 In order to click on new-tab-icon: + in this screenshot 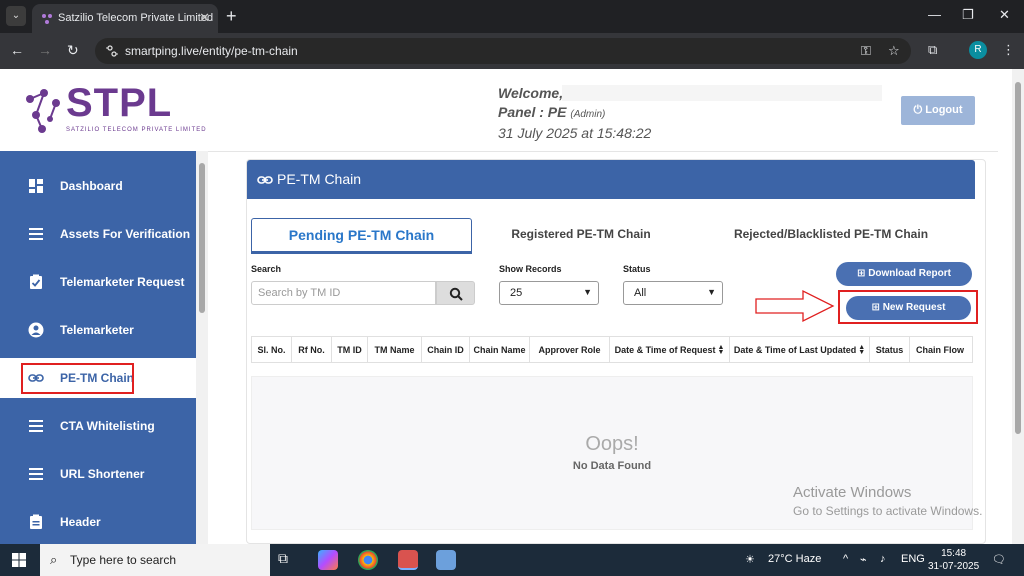, I will do `click(231, 16)`.